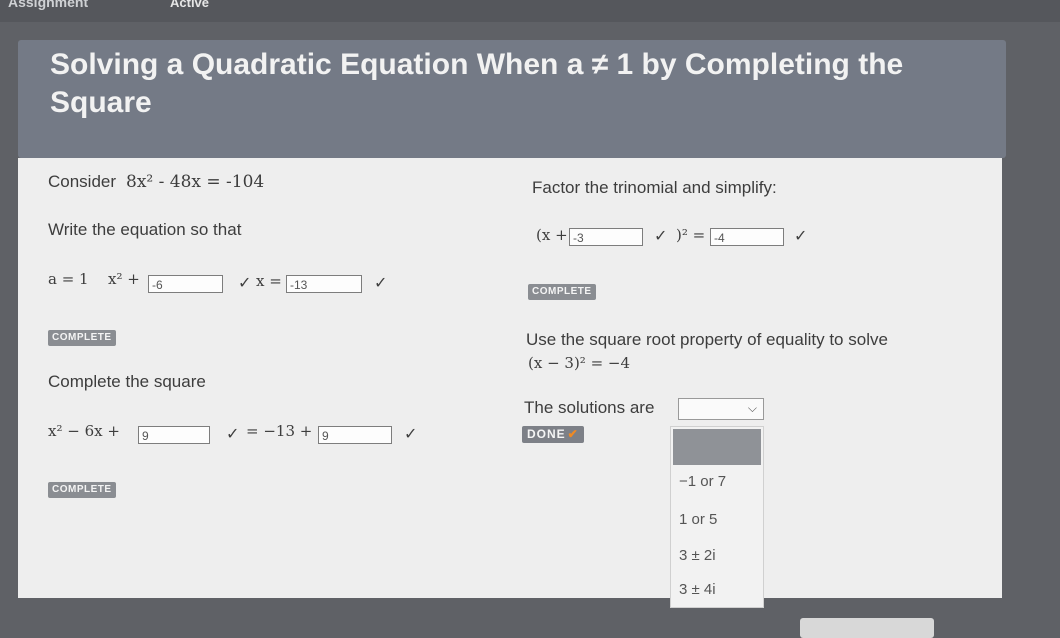  I want to click on done-label: DONE, so click(546, 434).